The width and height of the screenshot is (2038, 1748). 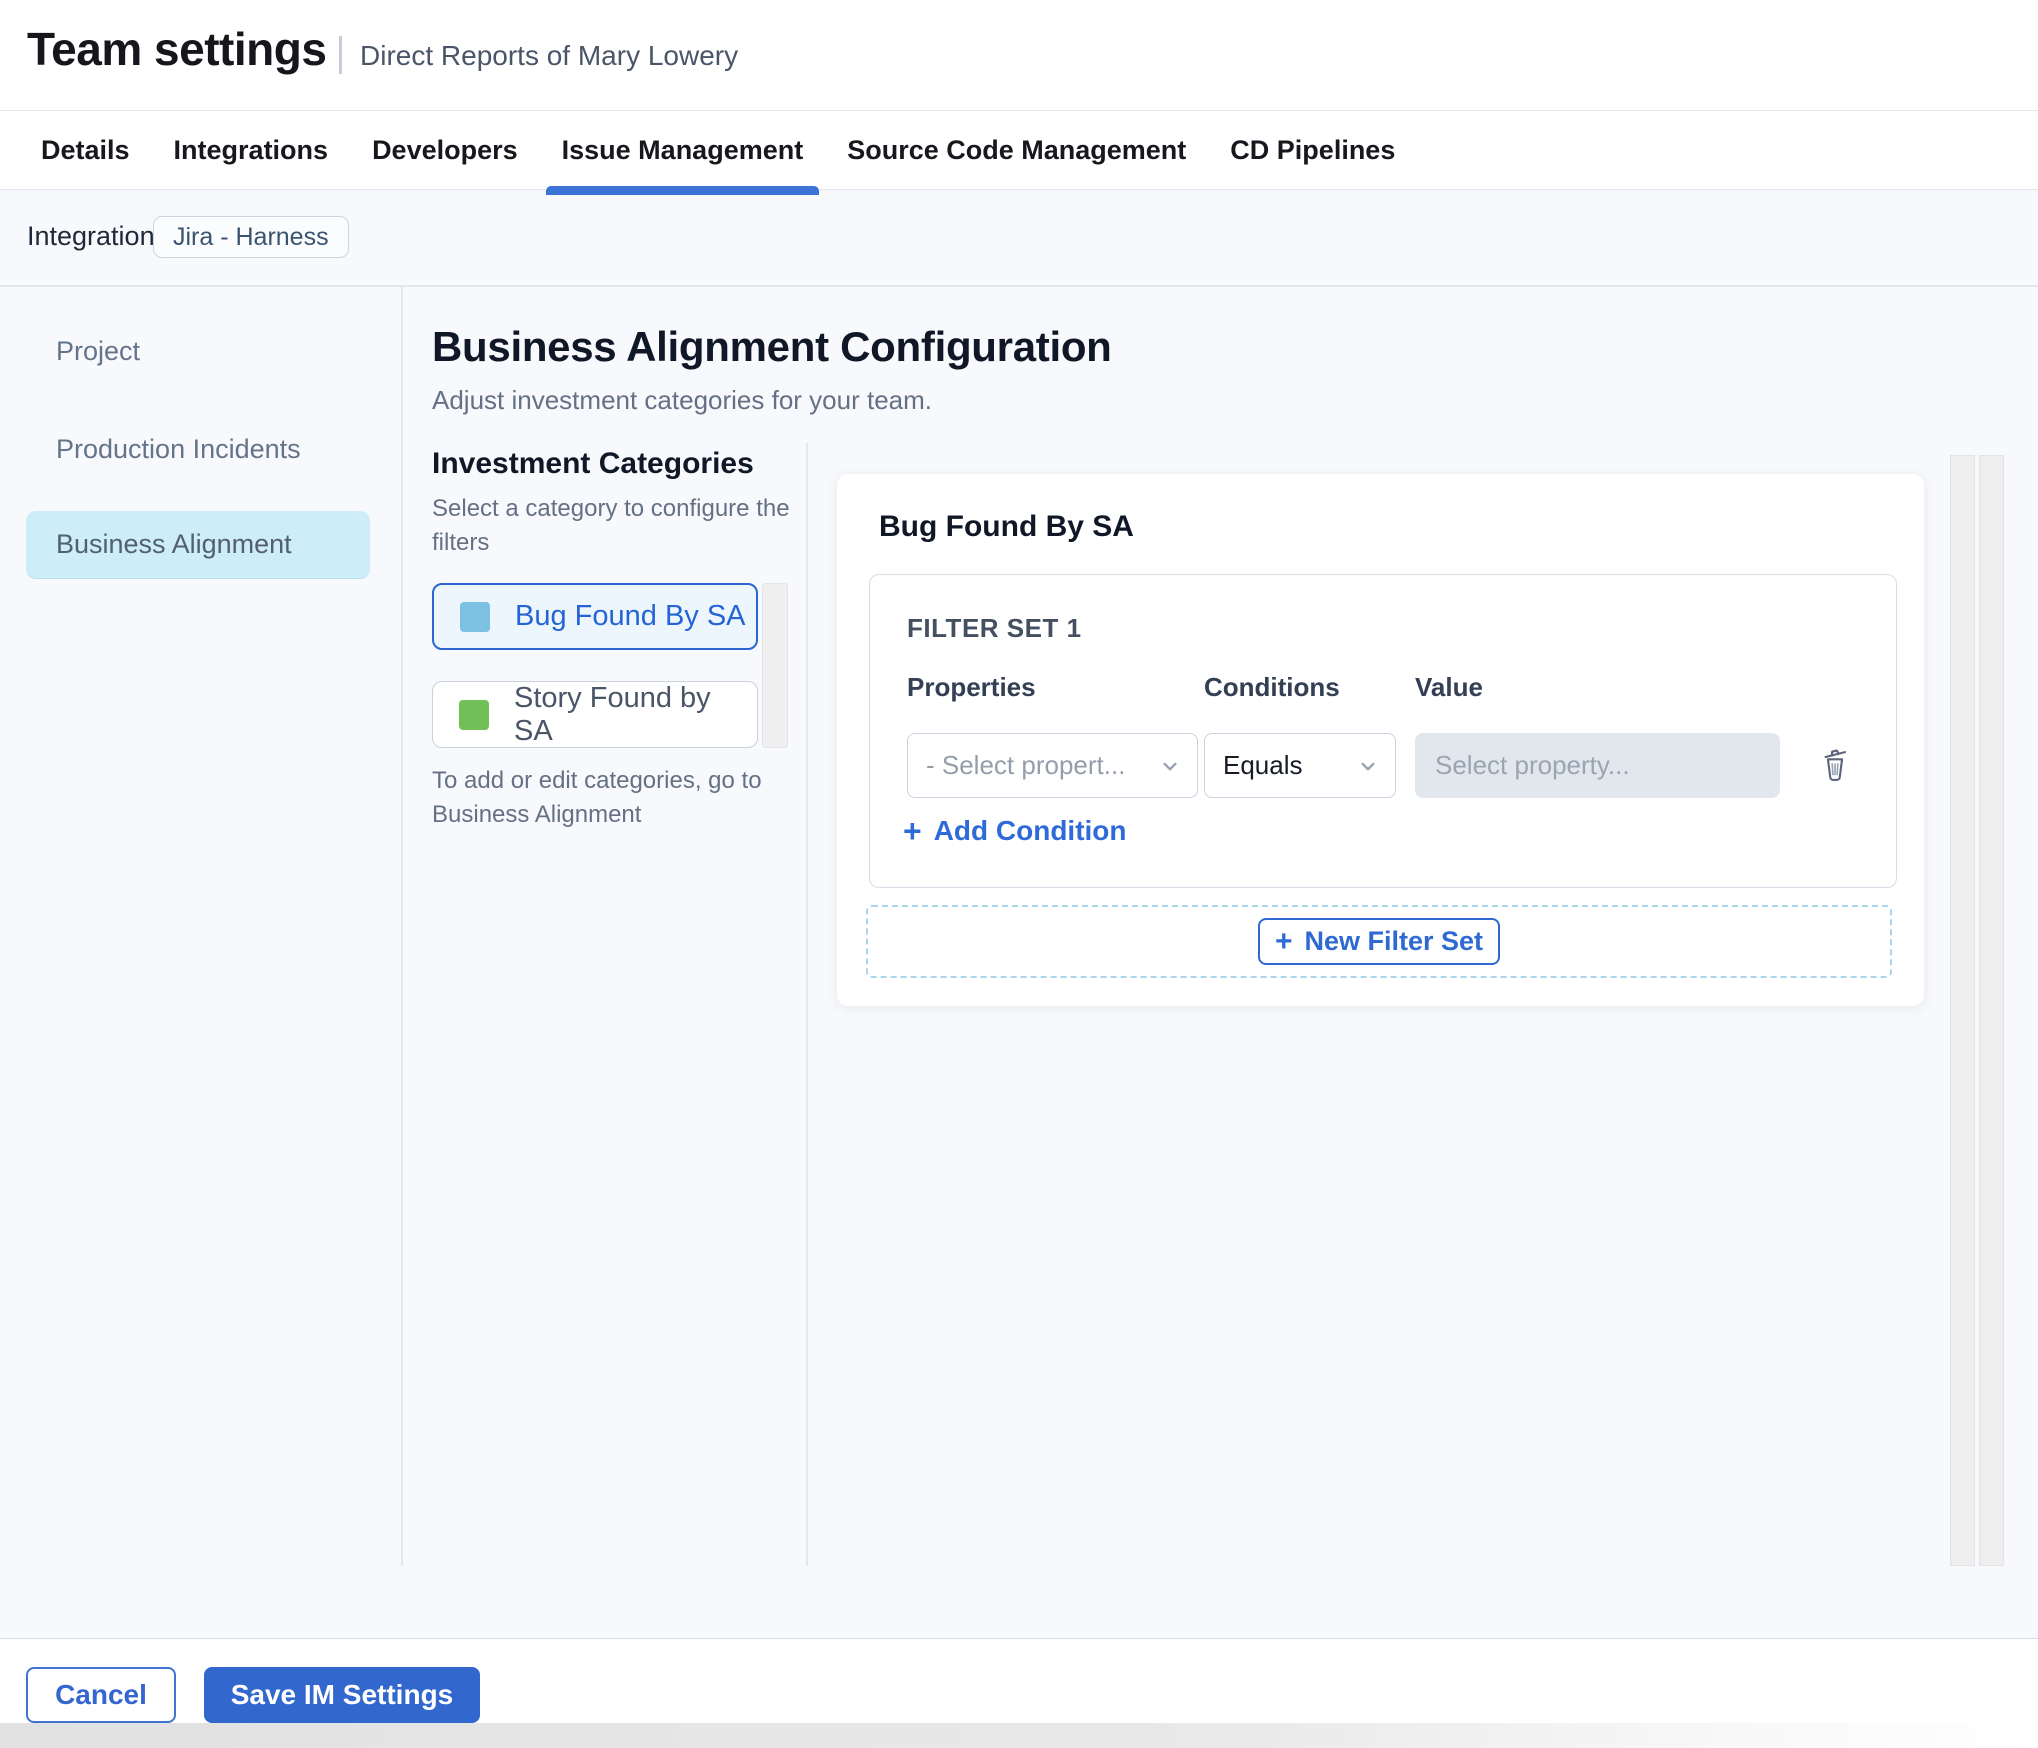 What do you see at coordinates (775, 665) in the screenshot?
I see `category-list-scrollbar` at bounding box center [775, 665].